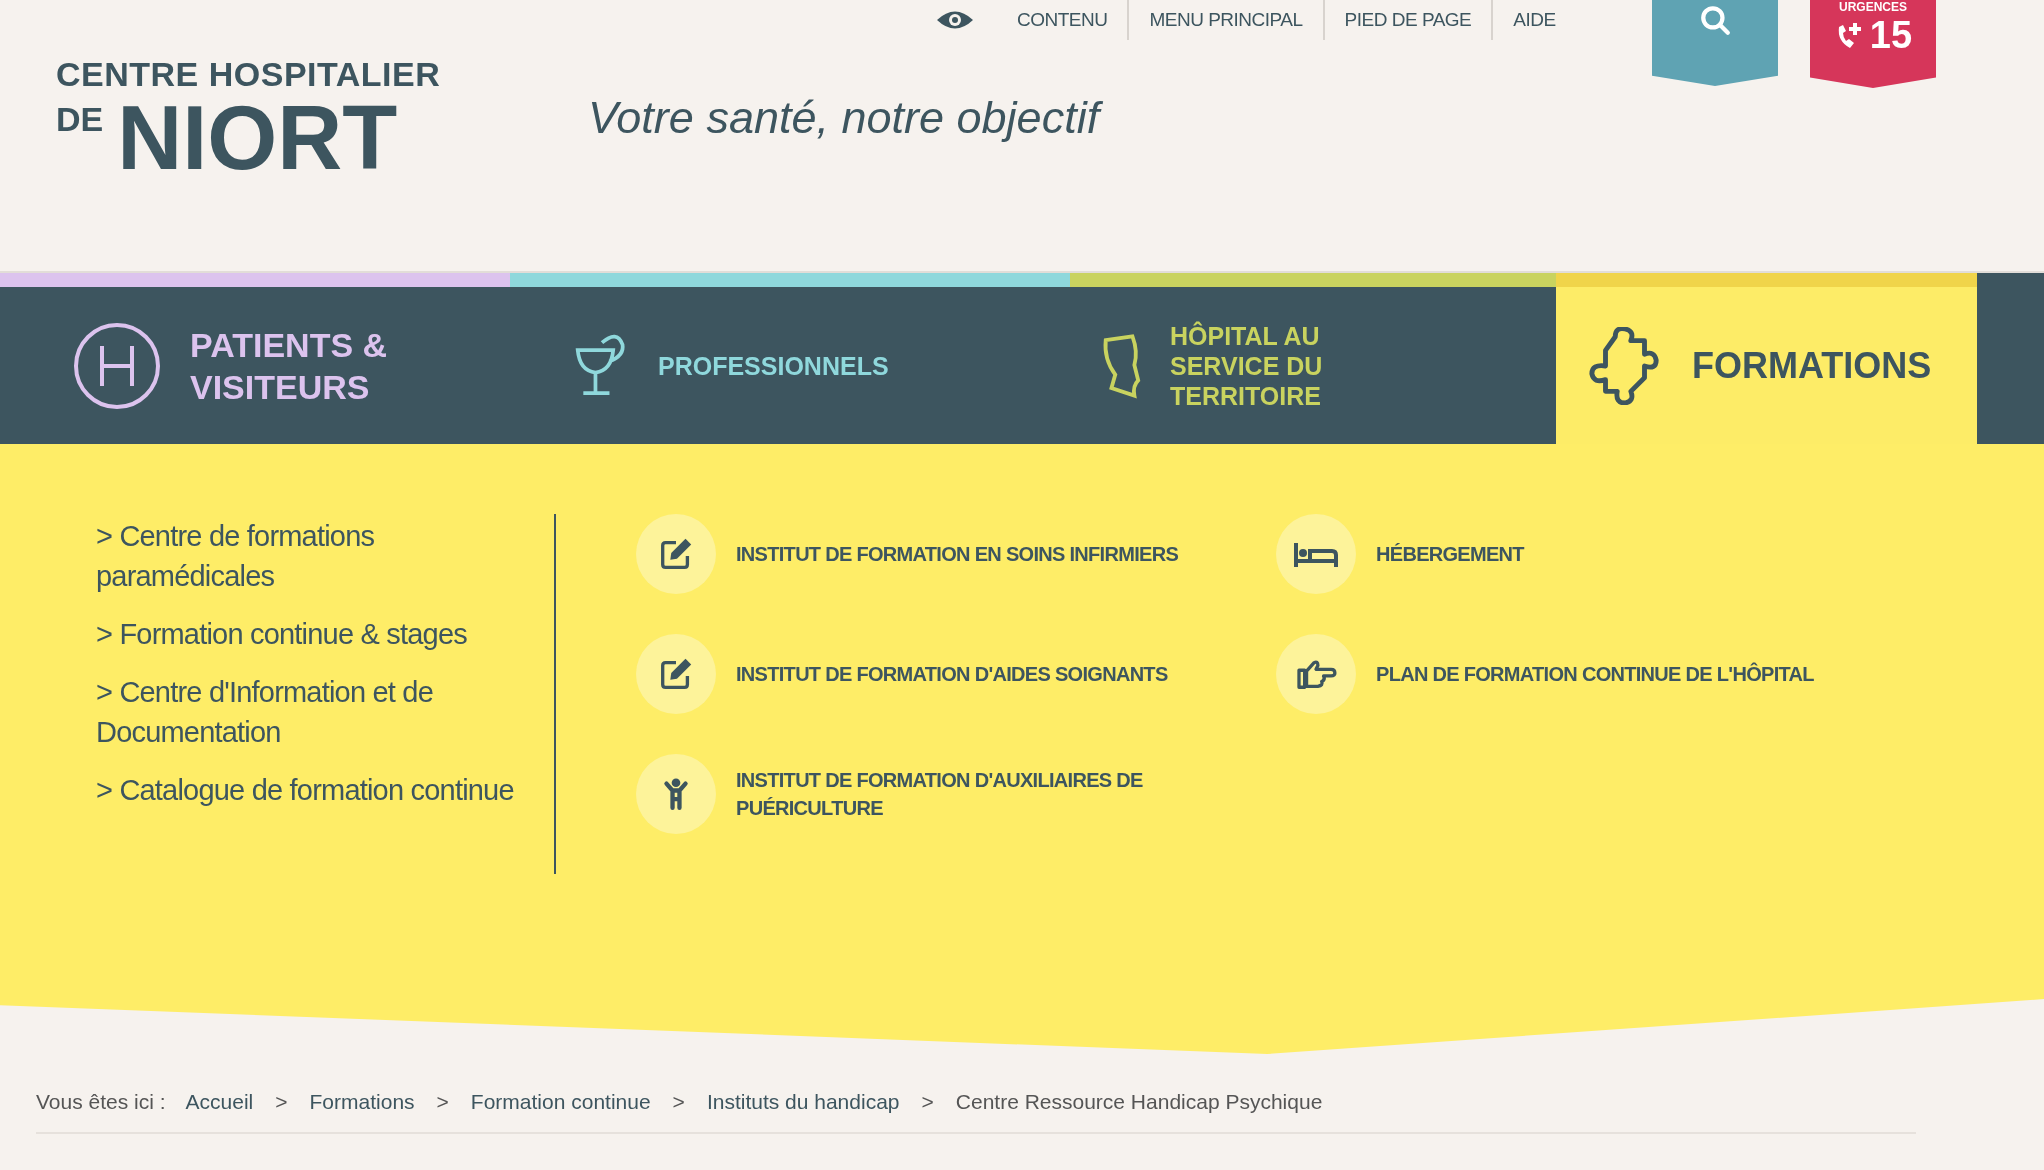 The height and width of the screenshot is (1170, 2044). What do you see at coordinates (1636, 554) in the screenshot?
I see `institute-link: HÉBERGEMENT` at bounding box center [1636, 554].